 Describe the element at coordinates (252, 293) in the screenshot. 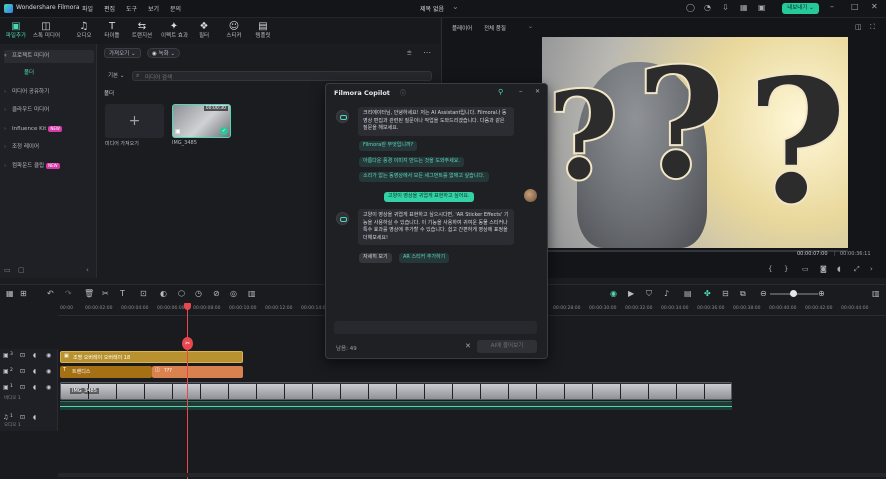

I see `more-tools-icon: ▥` at that location.